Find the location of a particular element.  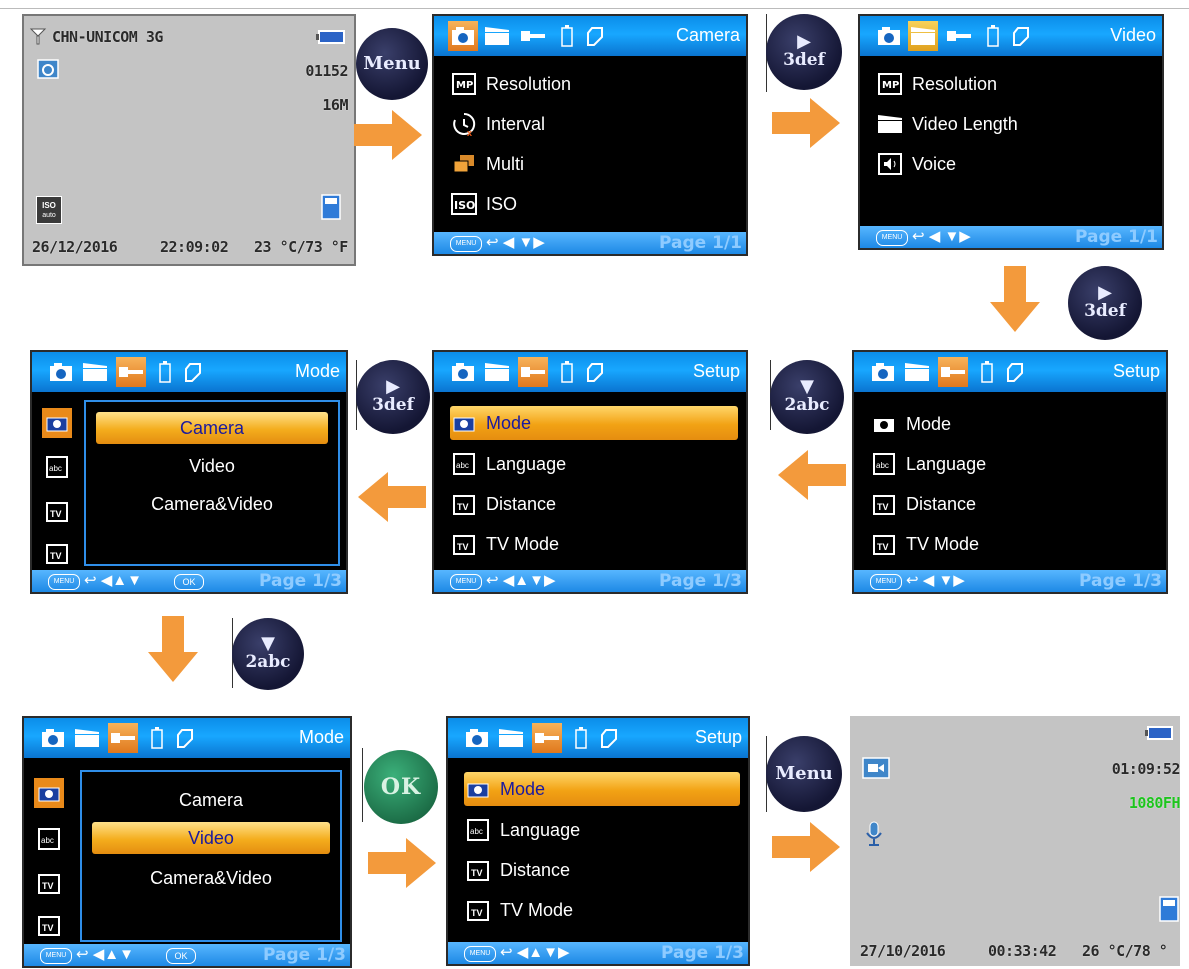

speaker-icon is located at coordinates (890, 164).